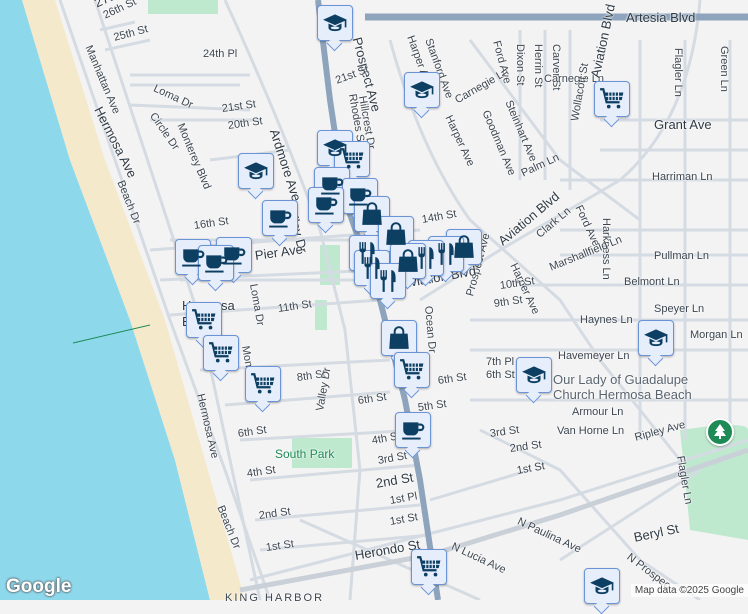 The width and height of the screenshot is (748, 614). I want to click on street-label: 6th St, so click(500, 375).